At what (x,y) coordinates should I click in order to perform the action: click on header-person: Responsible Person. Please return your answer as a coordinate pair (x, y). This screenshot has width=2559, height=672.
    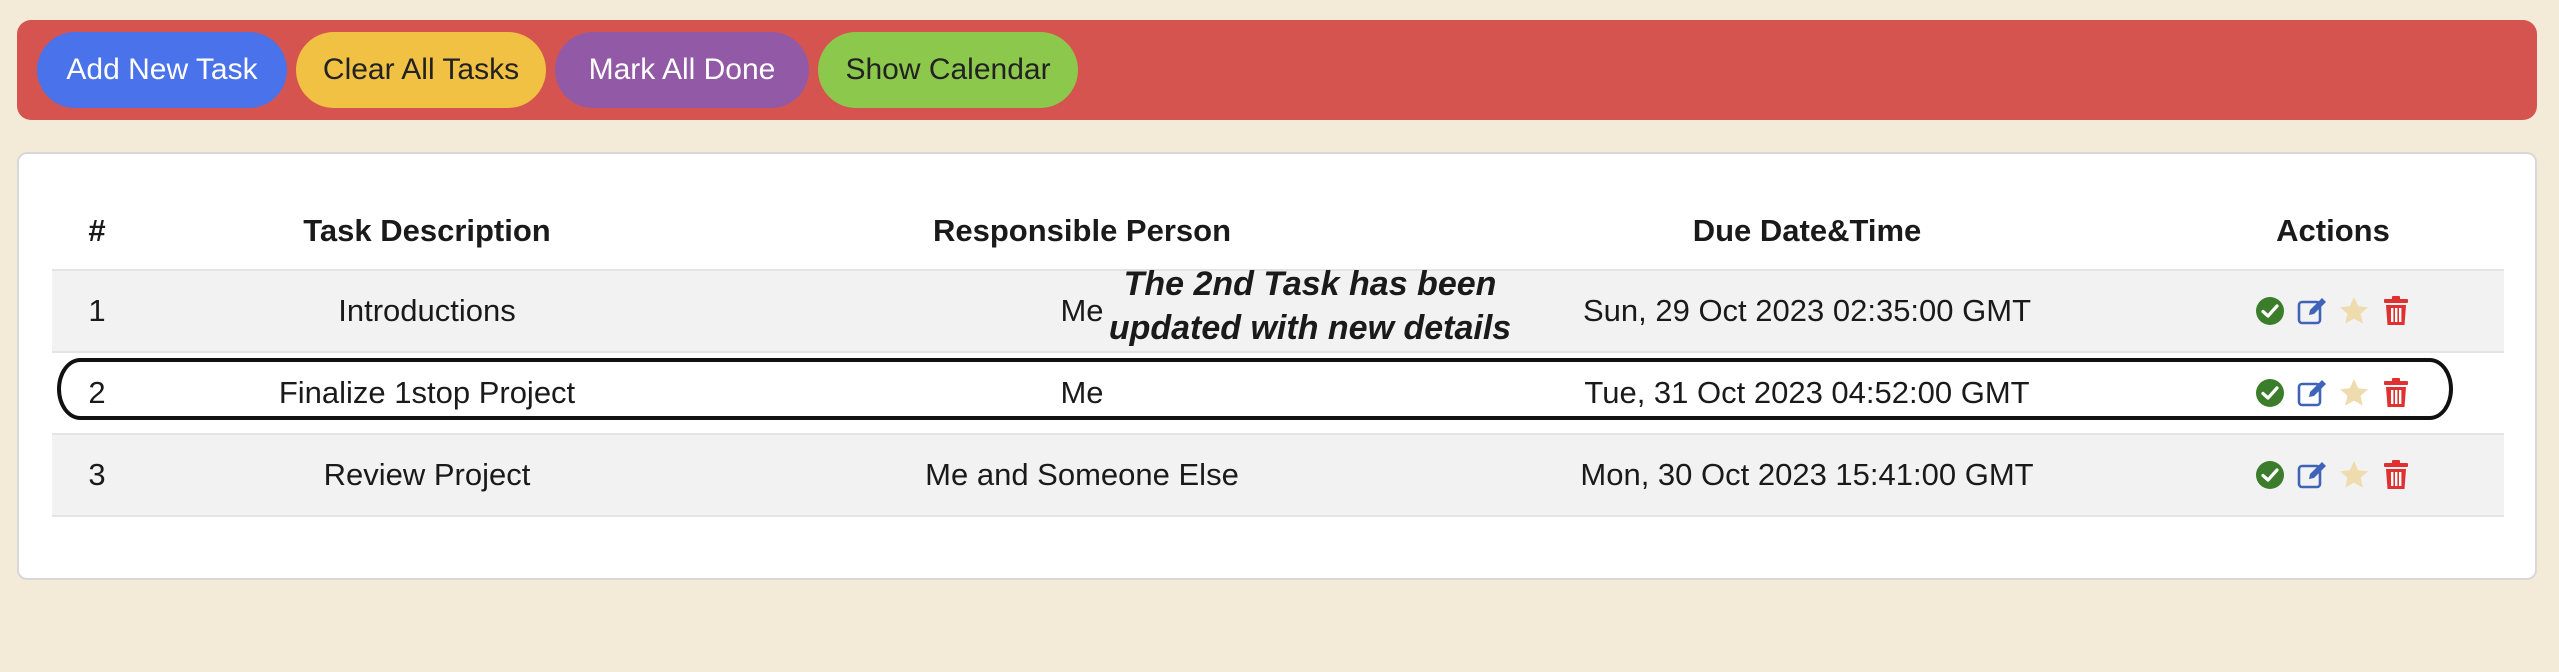
    Looking at the image, I should click on (1082, 231).